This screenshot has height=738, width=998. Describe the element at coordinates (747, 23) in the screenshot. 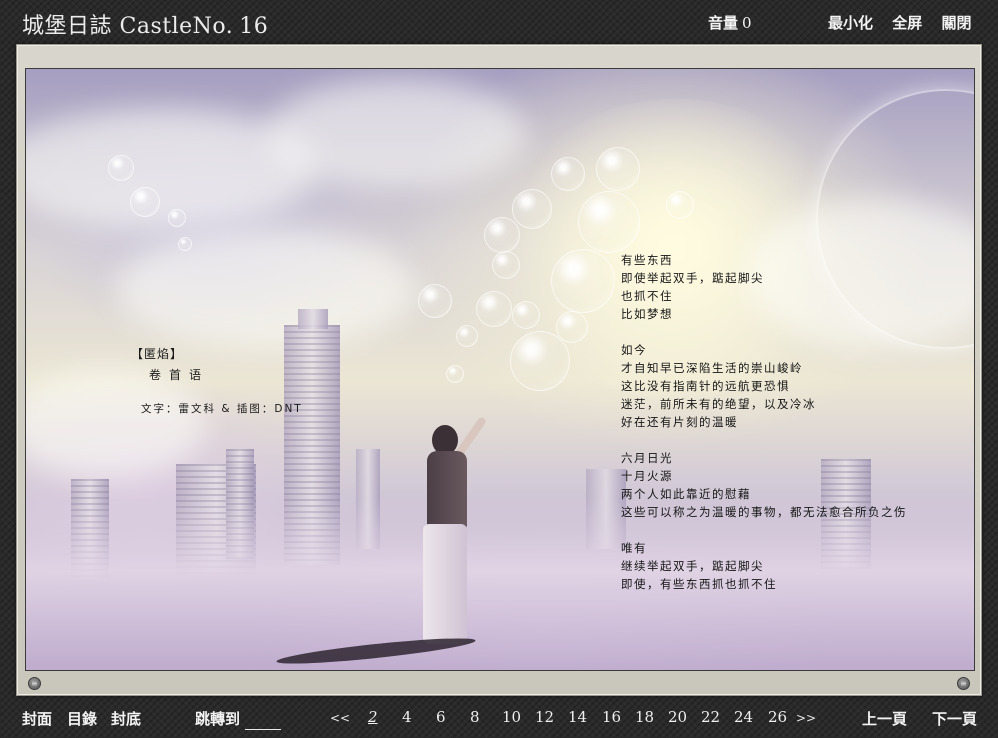

I see `volume-value: 0` at that location.